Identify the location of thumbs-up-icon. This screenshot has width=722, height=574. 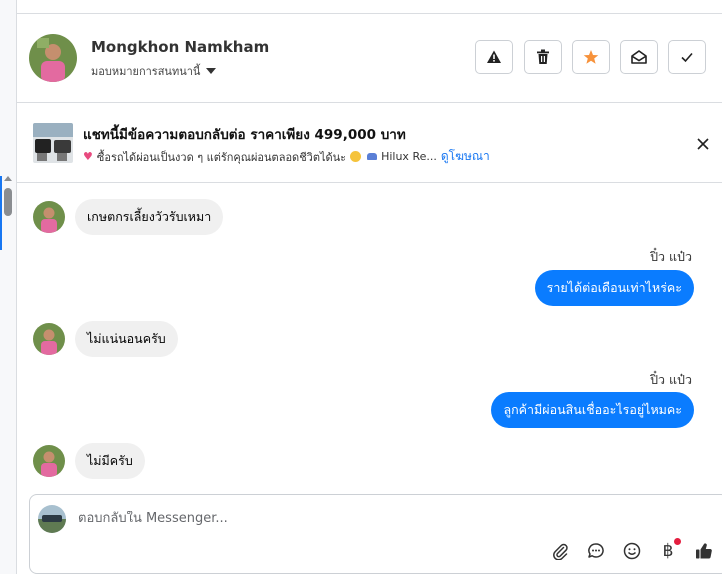
(704, 551).